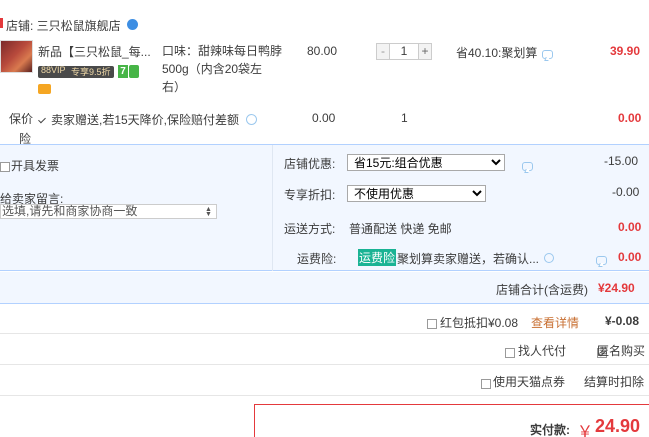 This screenshot has height=437, width=649. What do you see at coordinates (21, 119) in the screenshot?
I see `insurance-label-line-1: 保价` at bounding box center [21, 119].